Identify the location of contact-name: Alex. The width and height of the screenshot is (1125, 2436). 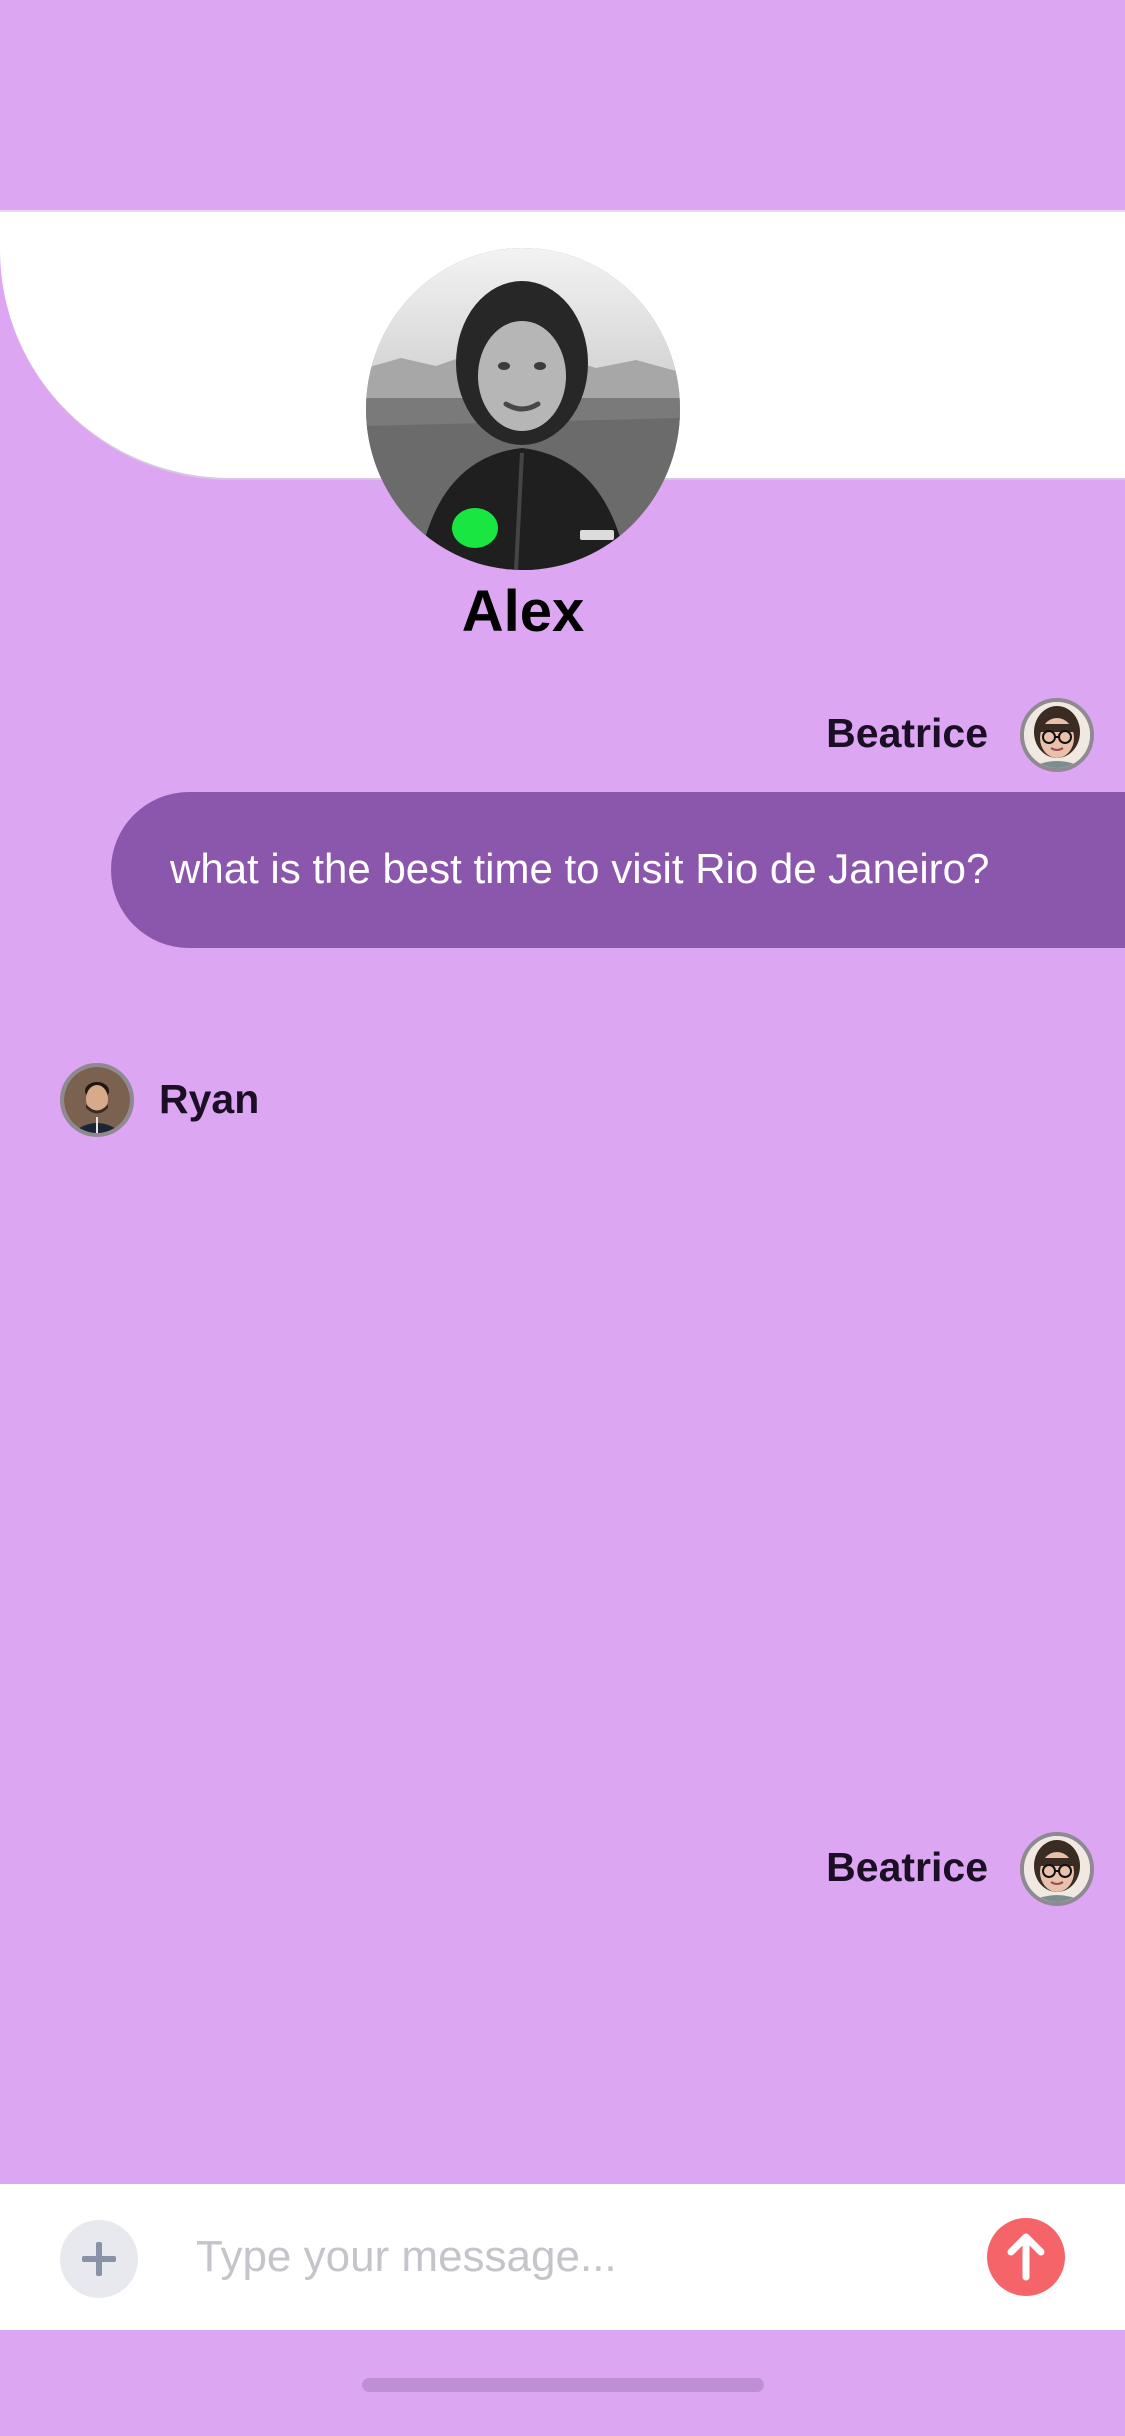
(523, 611).